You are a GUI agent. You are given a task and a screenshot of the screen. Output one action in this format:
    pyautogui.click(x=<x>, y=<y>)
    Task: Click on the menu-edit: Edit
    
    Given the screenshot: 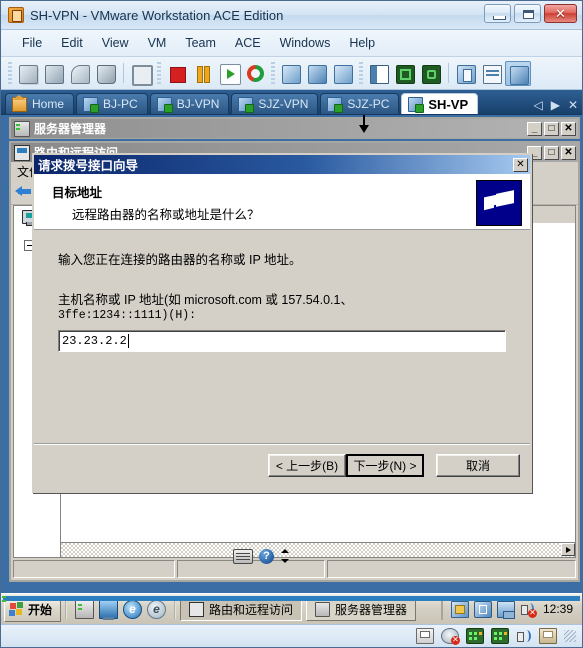 What is the action you would take?
    pyautogui.click(x=72, y=43)
    